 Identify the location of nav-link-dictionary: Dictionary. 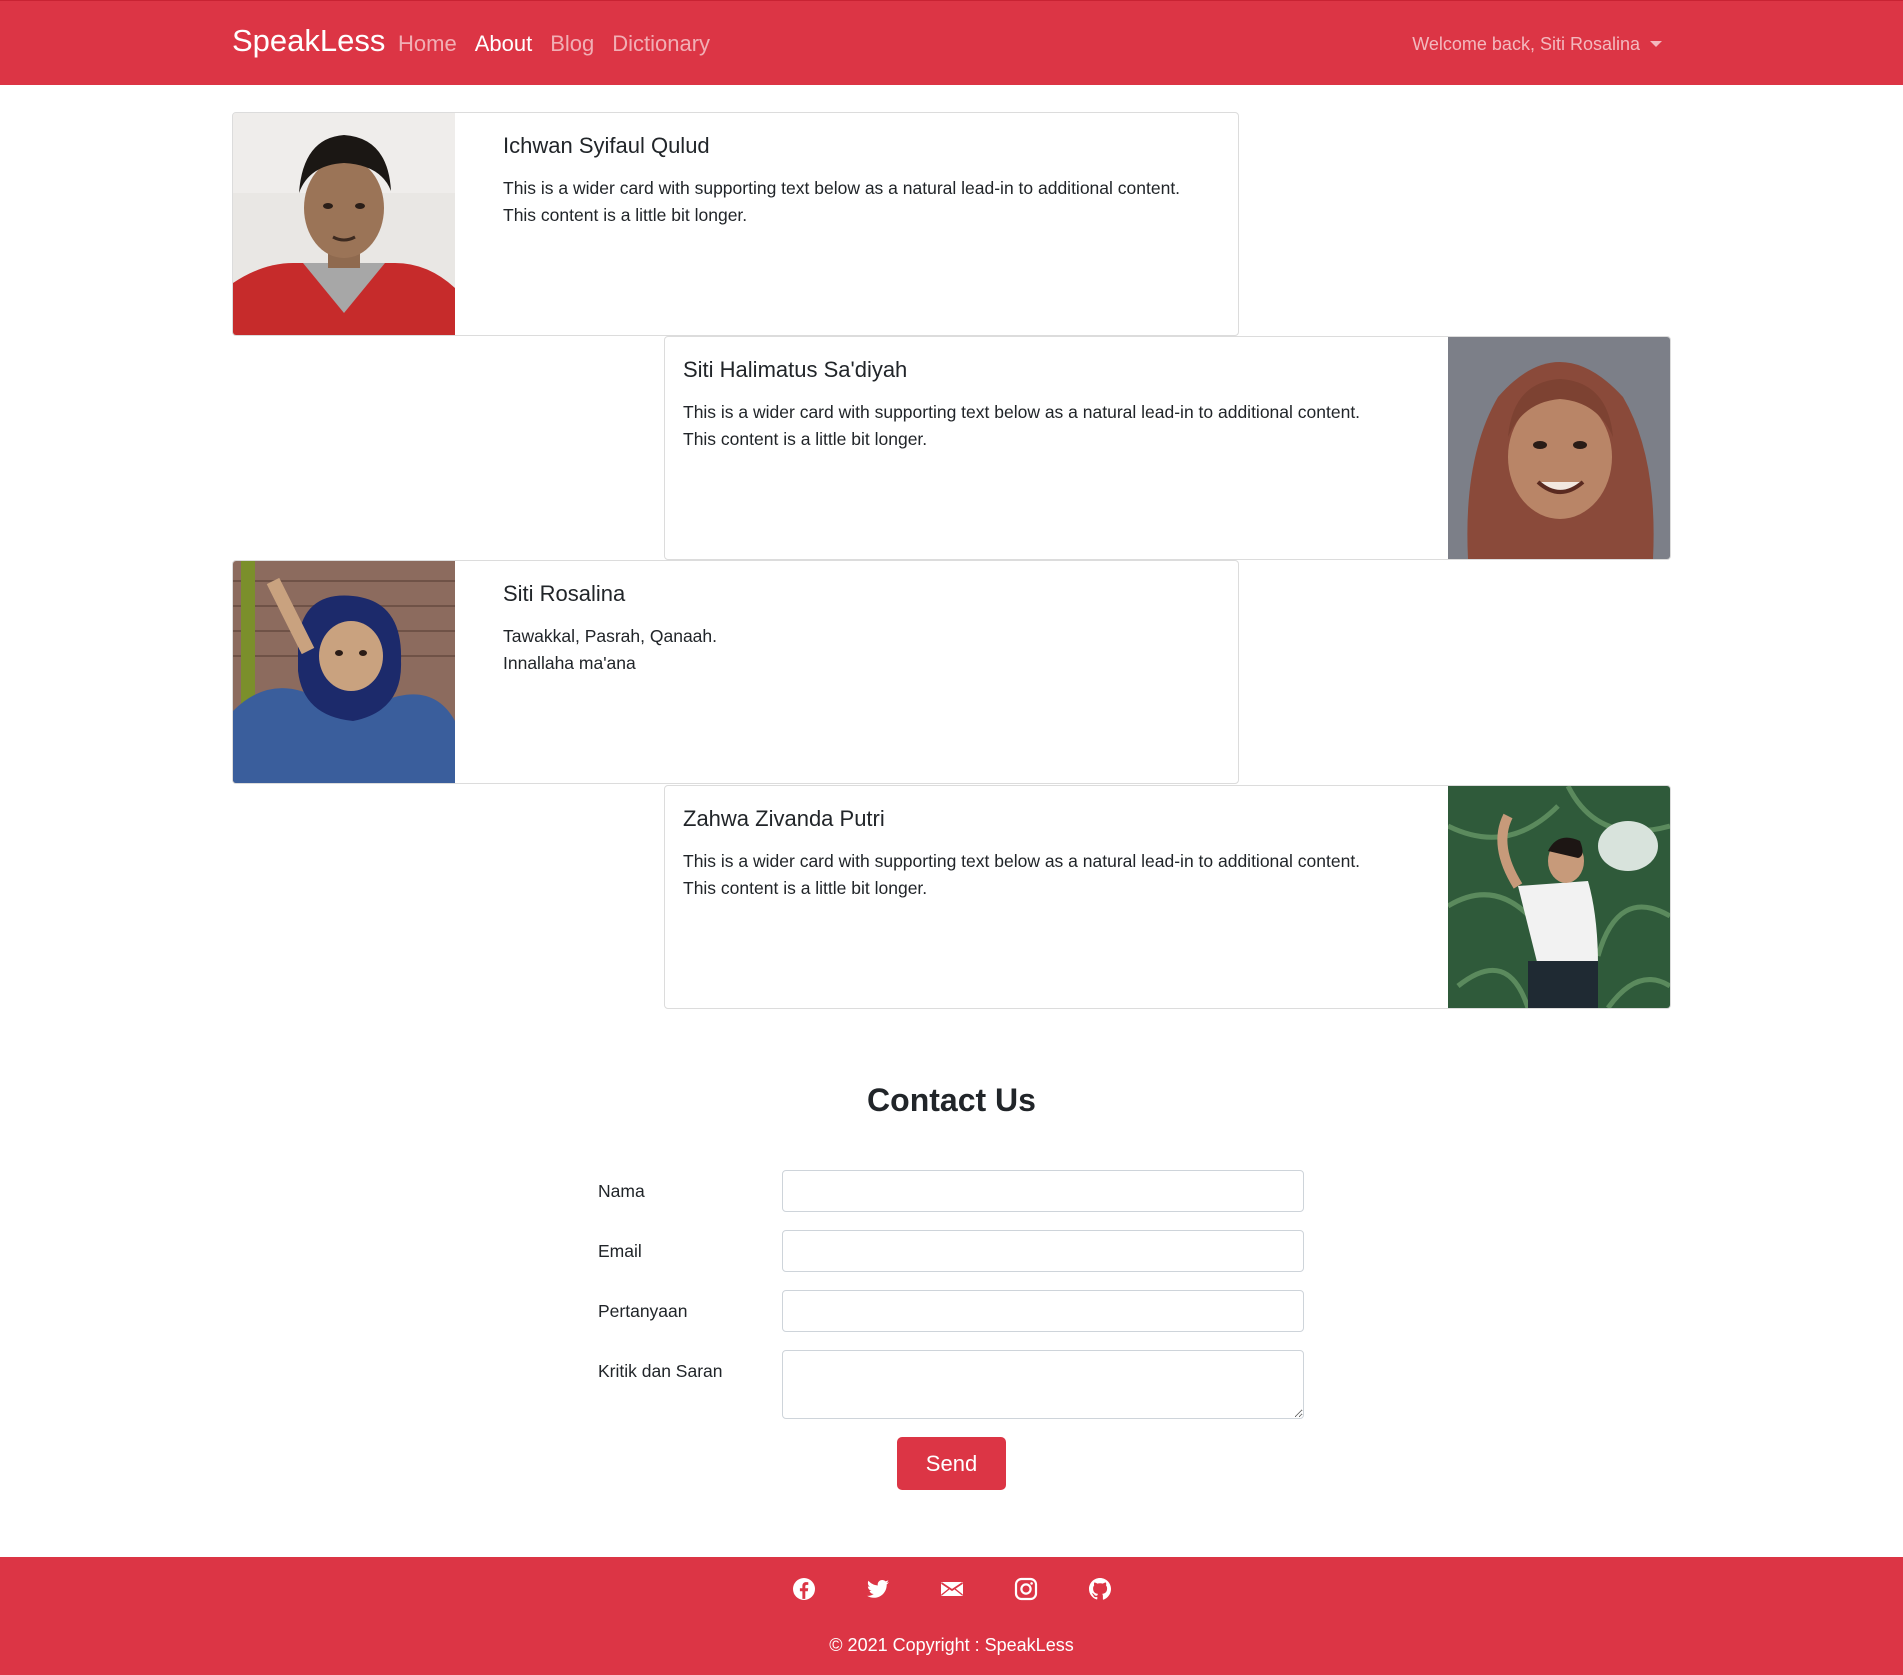
(661, 44).